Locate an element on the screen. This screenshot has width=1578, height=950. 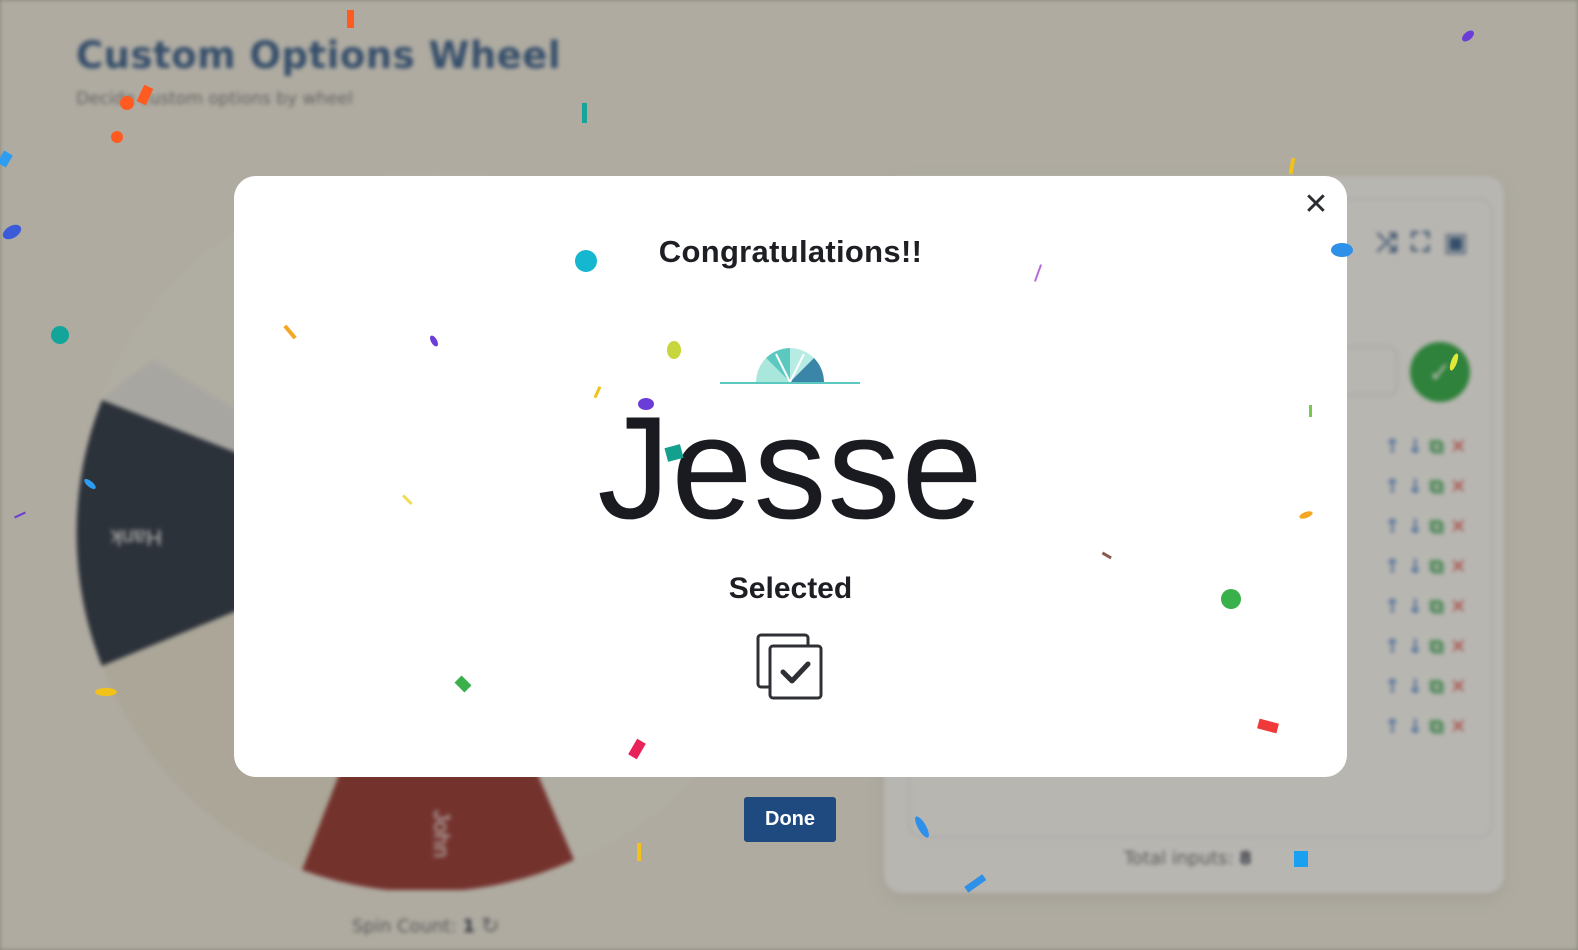
mini-wheel-icon is located at coordinates (790, 366).